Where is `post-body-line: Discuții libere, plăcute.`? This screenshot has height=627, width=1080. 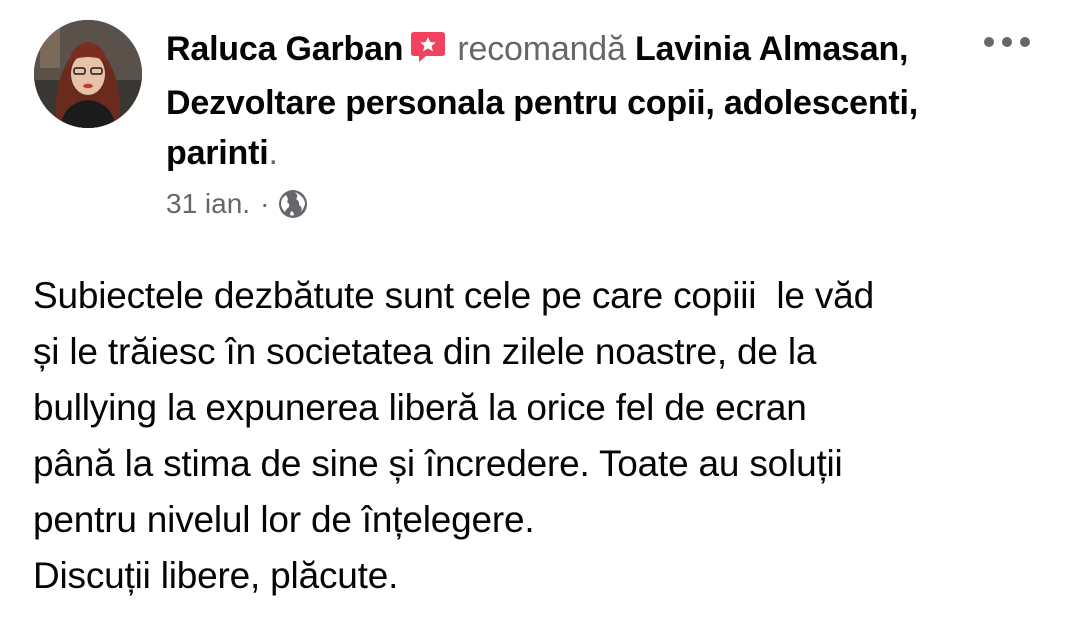
post-body-line: Discuții libere, plăcute. is located at coordinates (216, 575).